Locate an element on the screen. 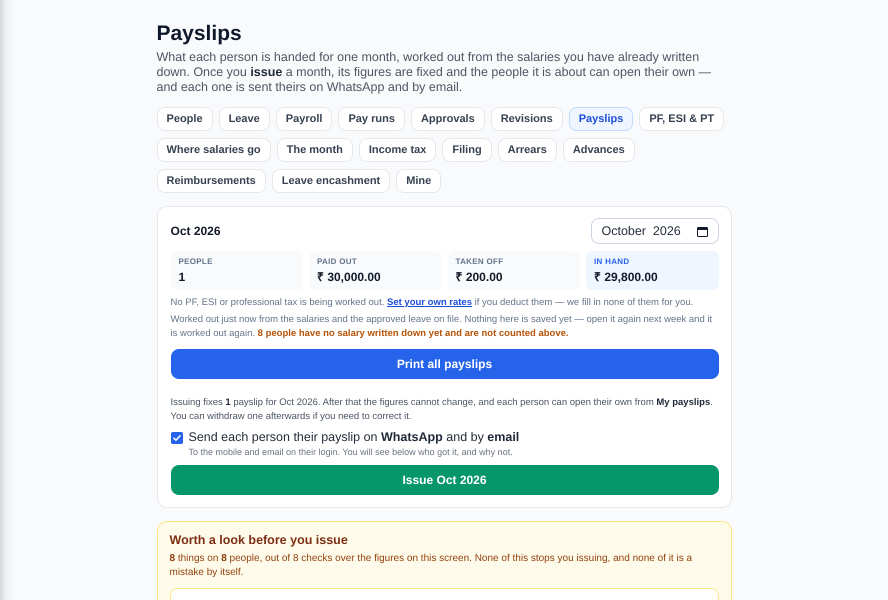 The width and height of the screenshot is (888, 600). stat-value: ₹ 30,000.00 is located at coordinates (349, 277).